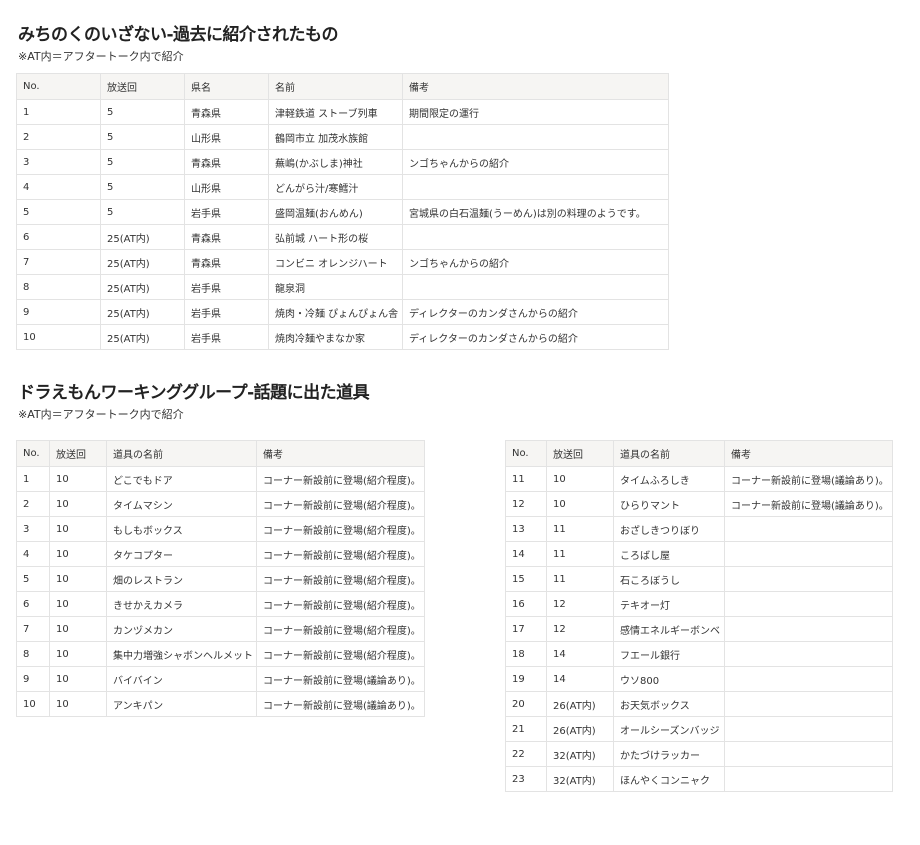 This screenshot has height=845, width=920. What do you see at coordinates (33, 654) in the screenshot?
I see `cell-no: 8` at bounding box center [33, 654].